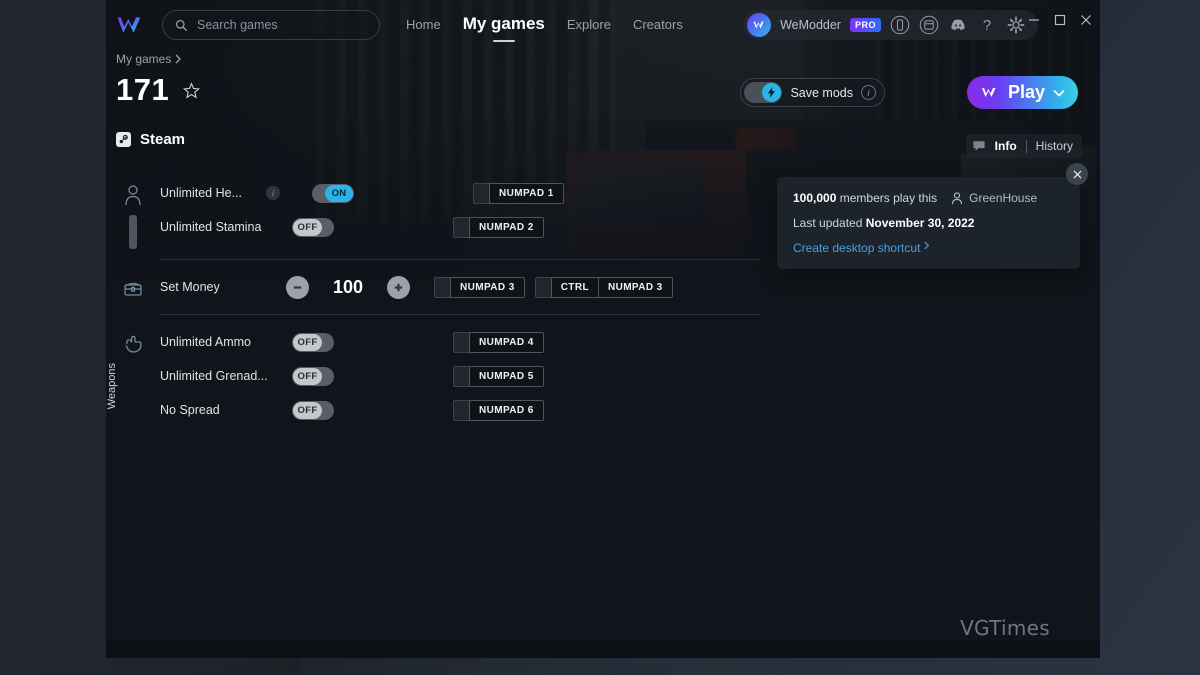  Describe the element at coordinates (574, 287) in the screenshot. I see `hotkey-label: CTRL` at that location.